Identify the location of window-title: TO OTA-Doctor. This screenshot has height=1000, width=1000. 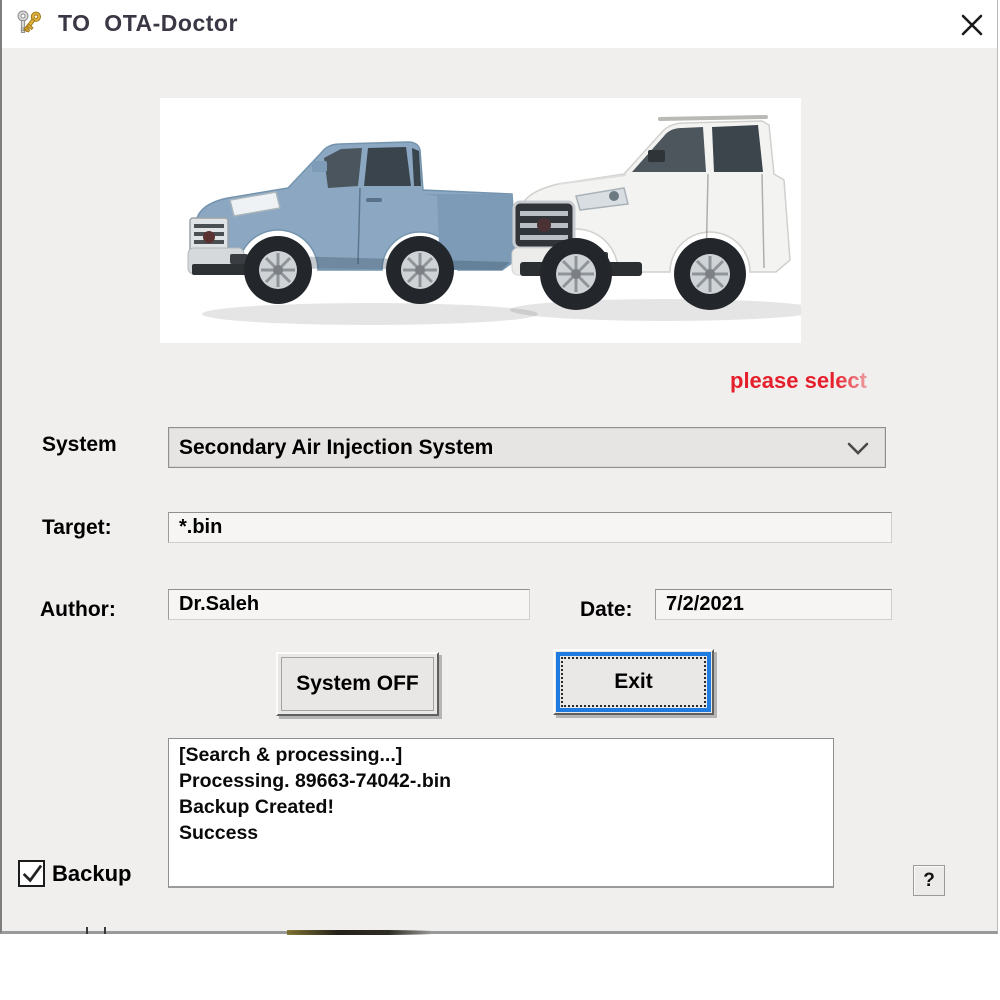
(148, 23).